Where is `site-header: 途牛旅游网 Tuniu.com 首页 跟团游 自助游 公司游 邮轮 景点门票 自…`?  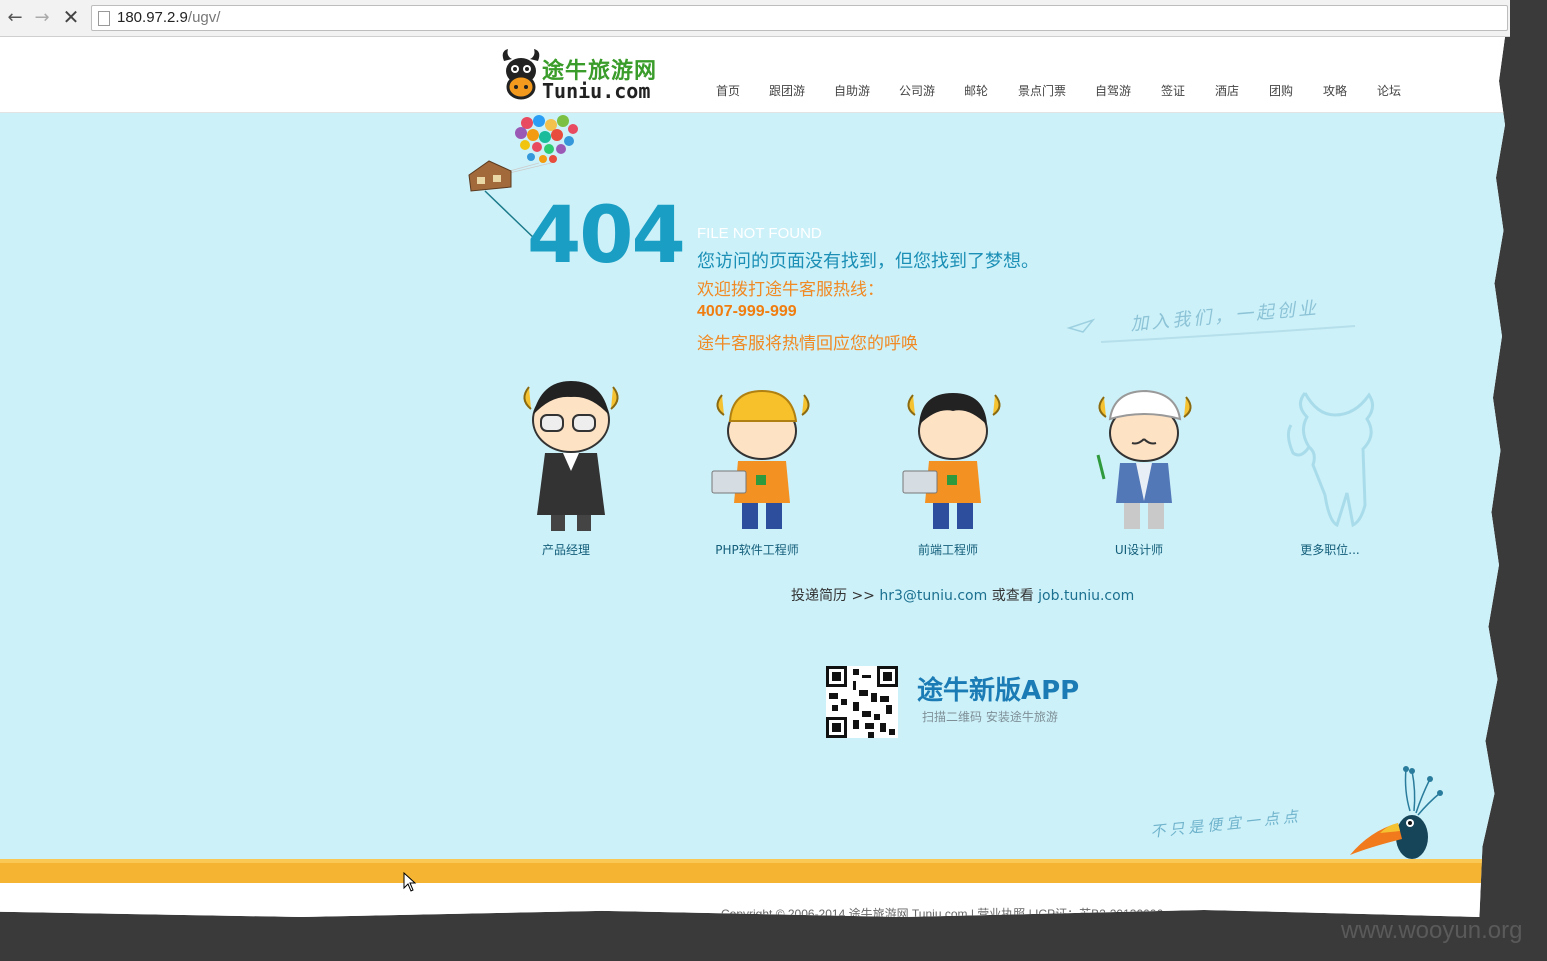 site-header: 途牛旅游网 Tuniu.com 首页 跟团游 自助游 公司游 邮轮 景点门票 自… is located at coordinates (752, 75).